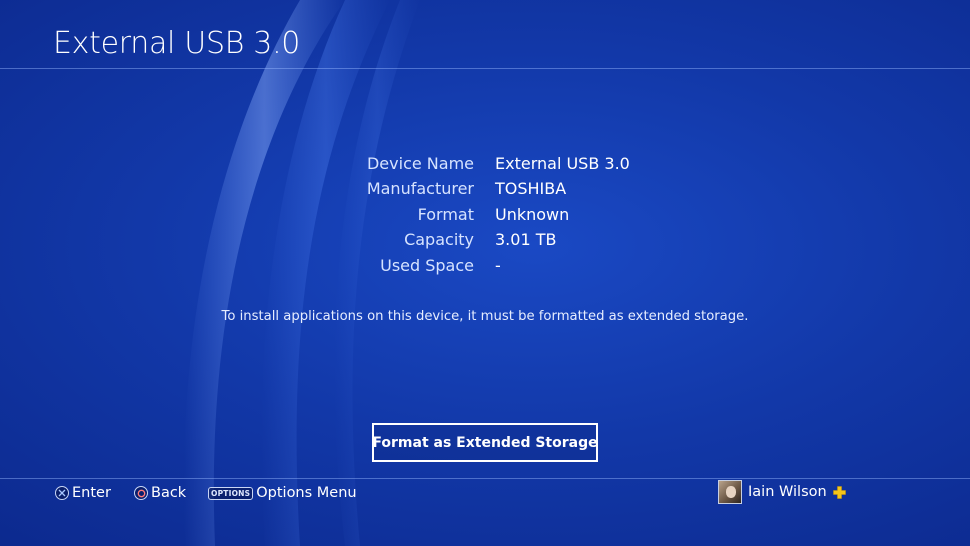 This screenshot has width=970, height=546. I want to click on info-label: Format, so click(445, 214).